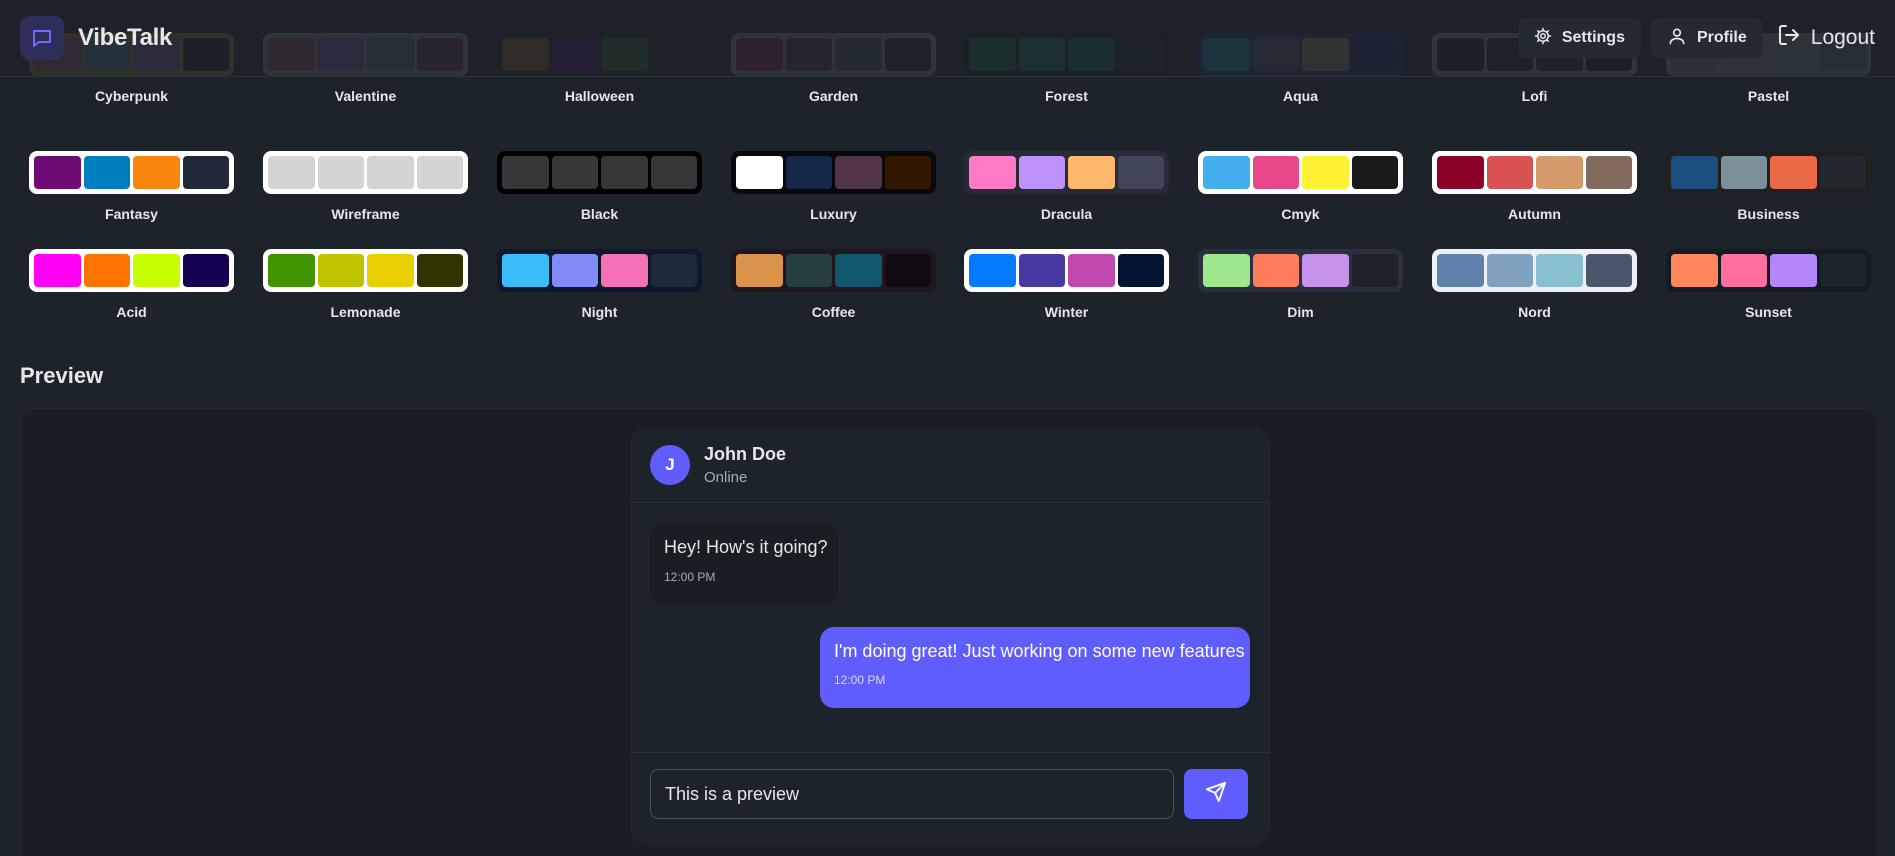  Describe the element at coordinates (726, 477) in the screenshot. I see `contact-status: Online` at that location.